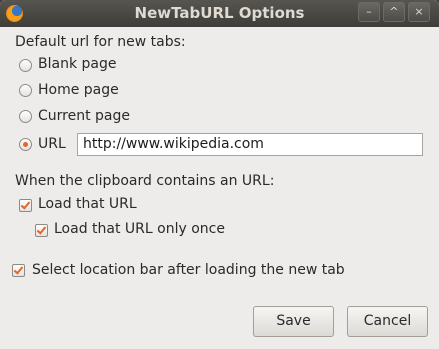 The image size is (439, 349). I want to click on url-input: http://www.wikipedia.com, so click(250, 144).